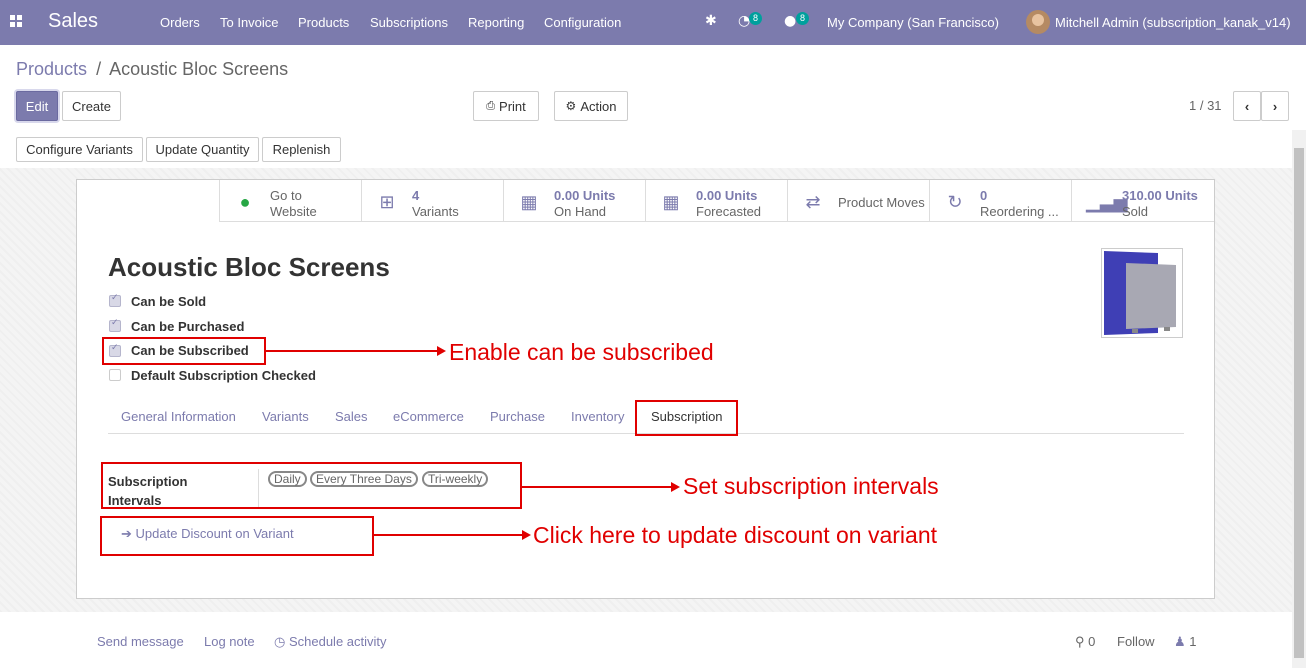 This screenshot has width=1306, height=668. I want to click on tab-purchase: Purchase, so click(517, 416).